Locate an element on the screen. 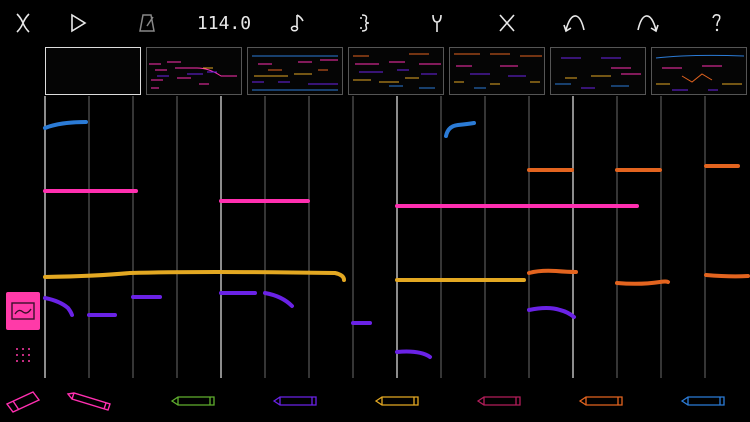 The height and width of the screenshot is (422, 750). tempo-display: 114.0 is located at coordinates (224, 23).